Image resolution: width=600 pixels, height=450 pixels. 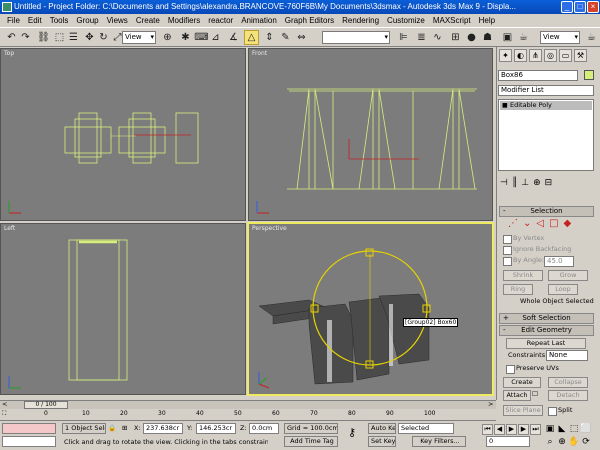 I want to click on y-coordinate-field: 146.253cr, so click(x=216, y=428).